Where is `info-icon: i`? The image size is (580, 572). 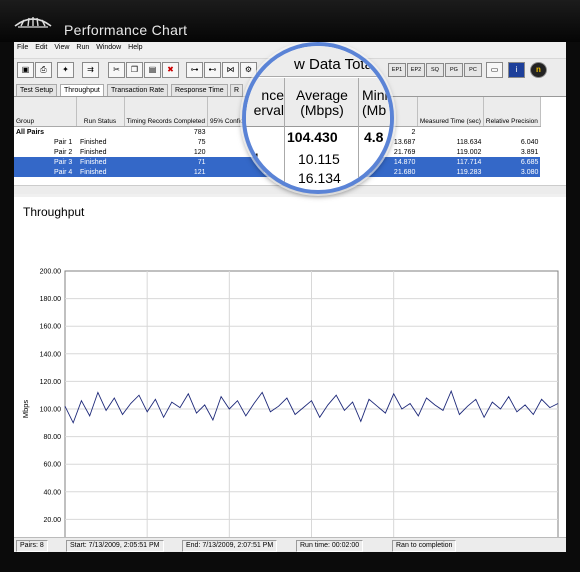
info-icon: i is located at coordinates (516, 70).